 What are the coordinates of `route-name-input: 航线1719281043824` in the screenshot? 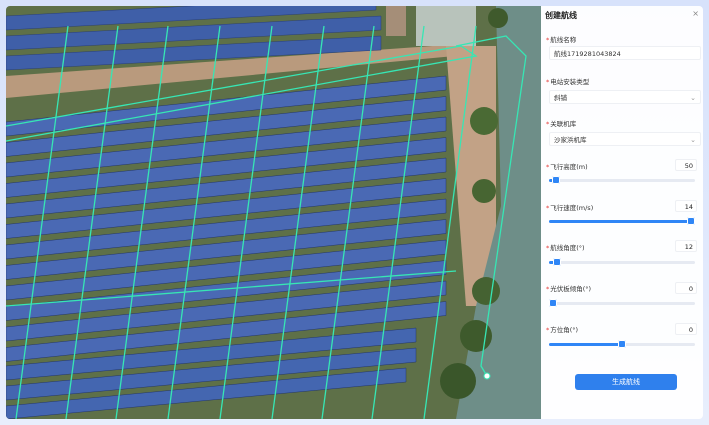 It's located at (625, 53).